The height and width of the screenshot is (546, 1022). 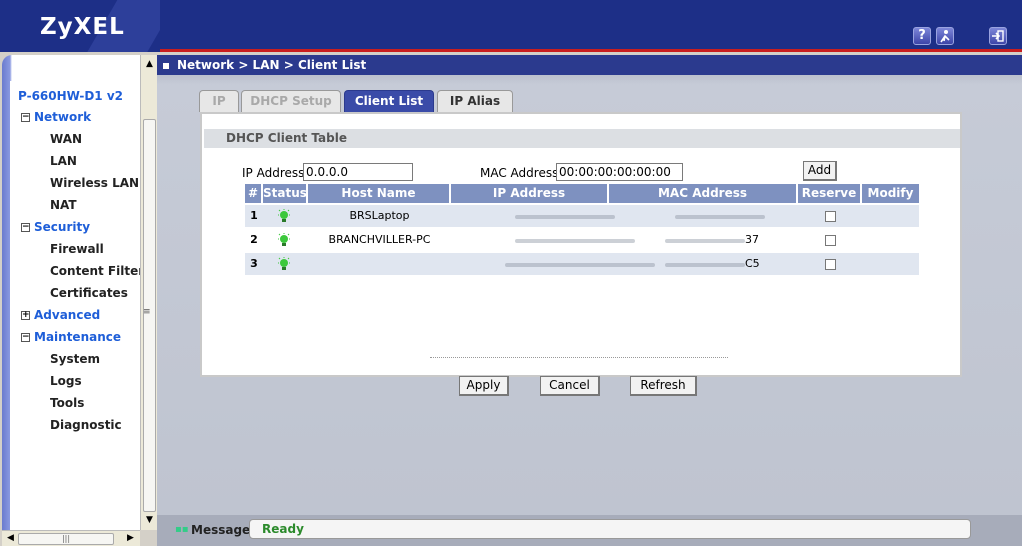 I want to click on host-name-cell, so click(x=379, y=264).